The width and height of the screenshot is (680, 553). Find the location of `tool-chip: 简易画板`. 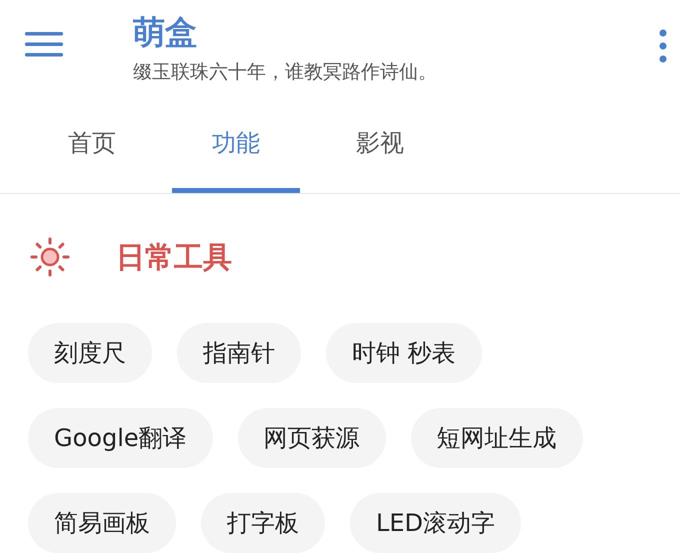

tool-chip: 简易画板 is located at coordinates (102, 523).